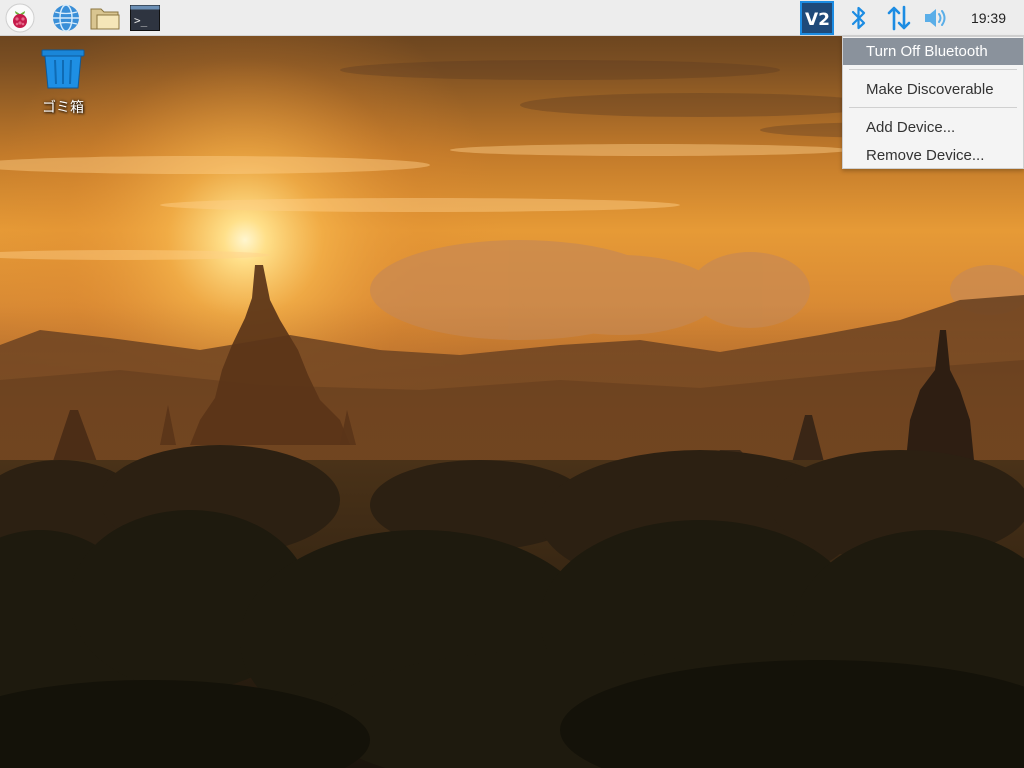 The width and height of the screenshot is (1024, 768). Describe the element at coordinates (933, 89) in the screenshot. I see `menu-item-make-discoverable: Make Discoverable` at that location.